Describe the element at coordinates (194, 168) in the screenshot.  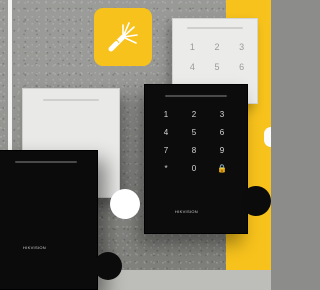
I see `key: 0` at that location.